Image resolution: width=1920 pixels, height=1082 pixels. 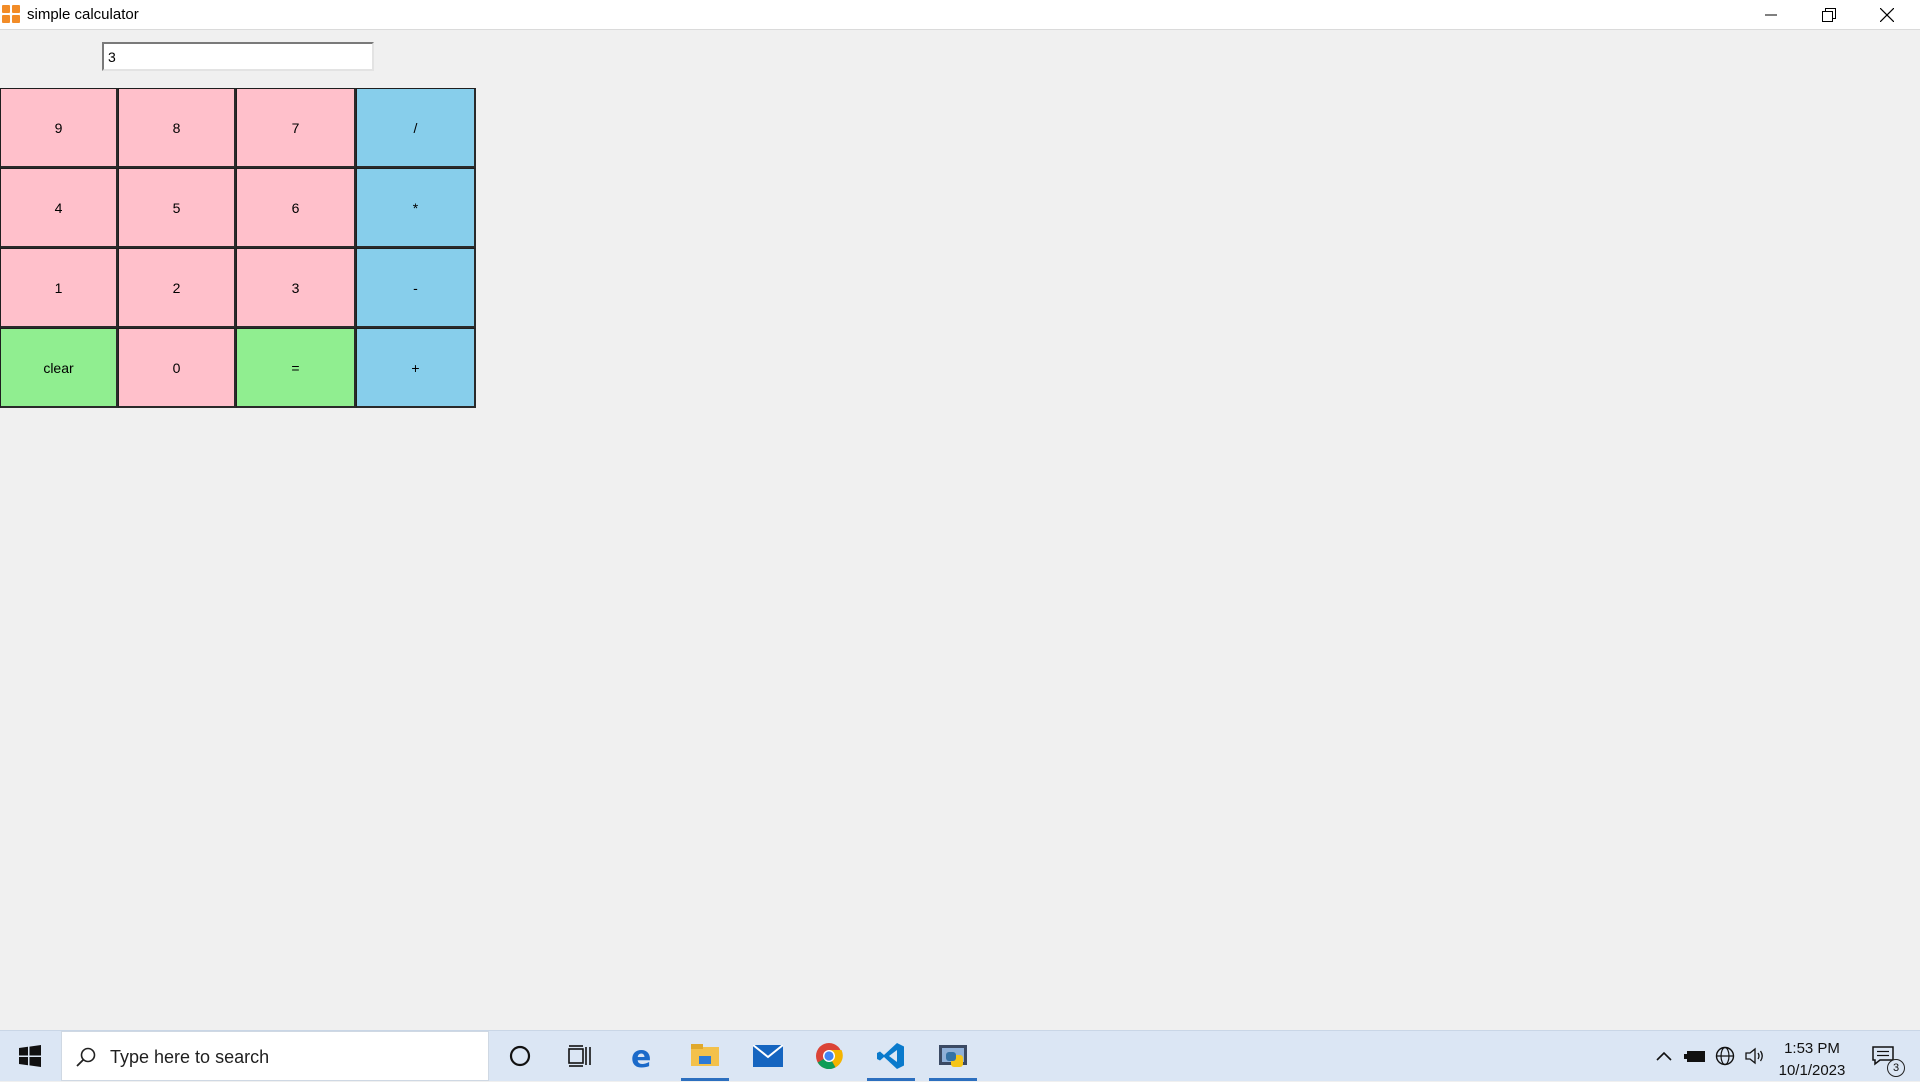 I want to click on python-app-button, so click(x=953, y=1056).